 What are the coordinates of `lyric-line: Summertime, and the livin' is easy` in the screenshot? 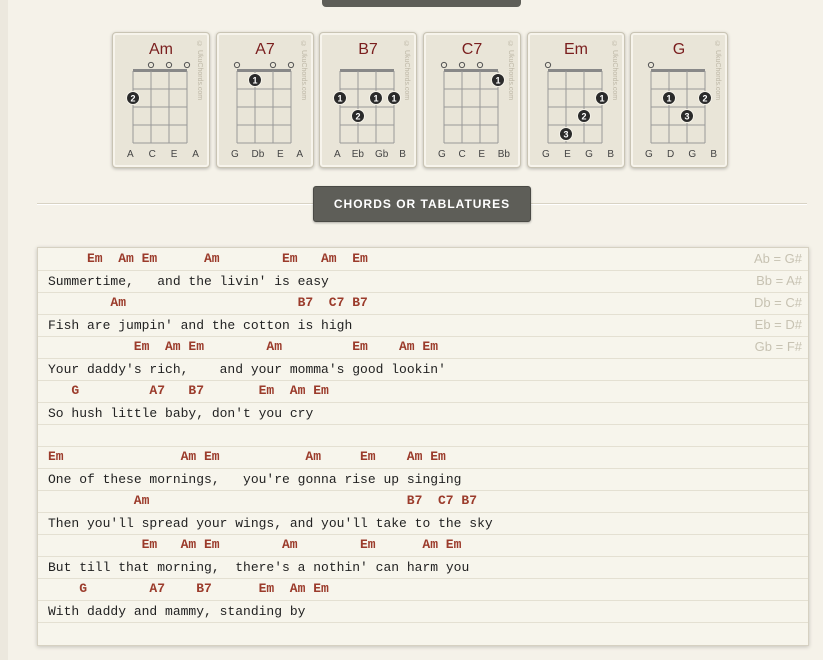 It's located at (423, 281).